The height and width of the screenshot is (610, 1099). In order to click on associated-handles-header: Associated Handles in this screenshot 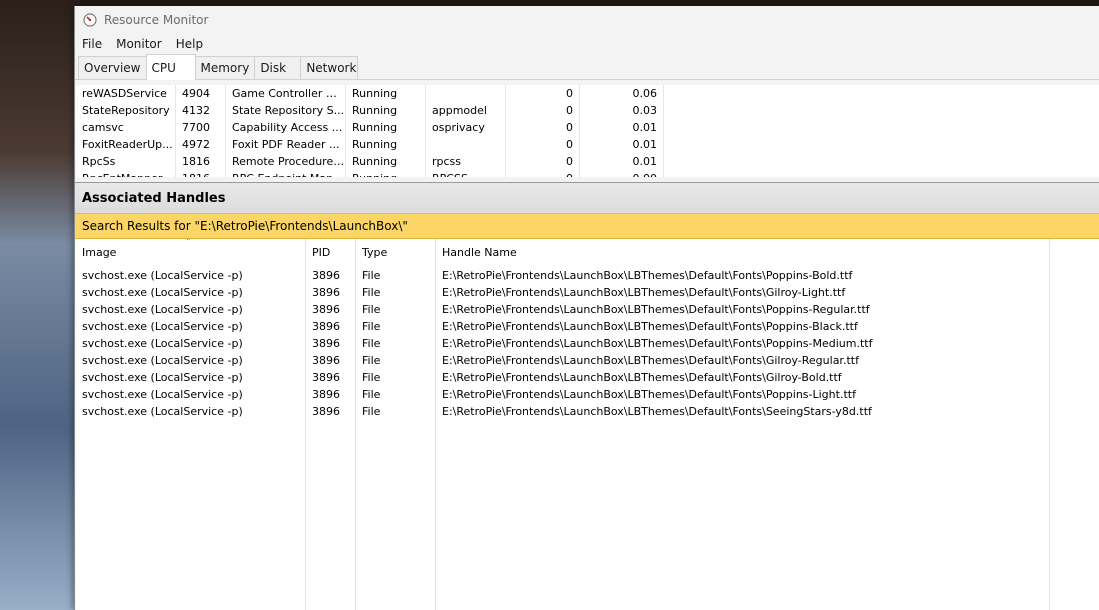, I will do `click(587, 198)`.